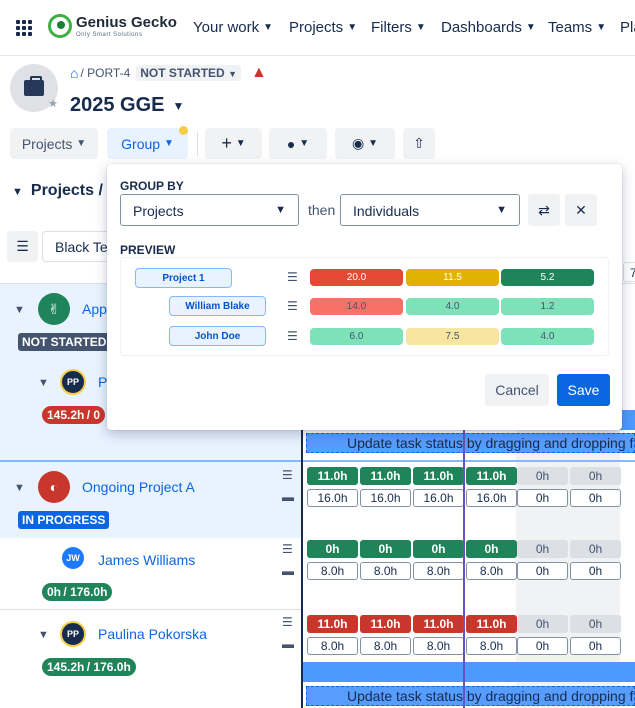  Describe the element at coordinates (391, 27) in the screenshot. I see `nav-label: Filters` at that location.